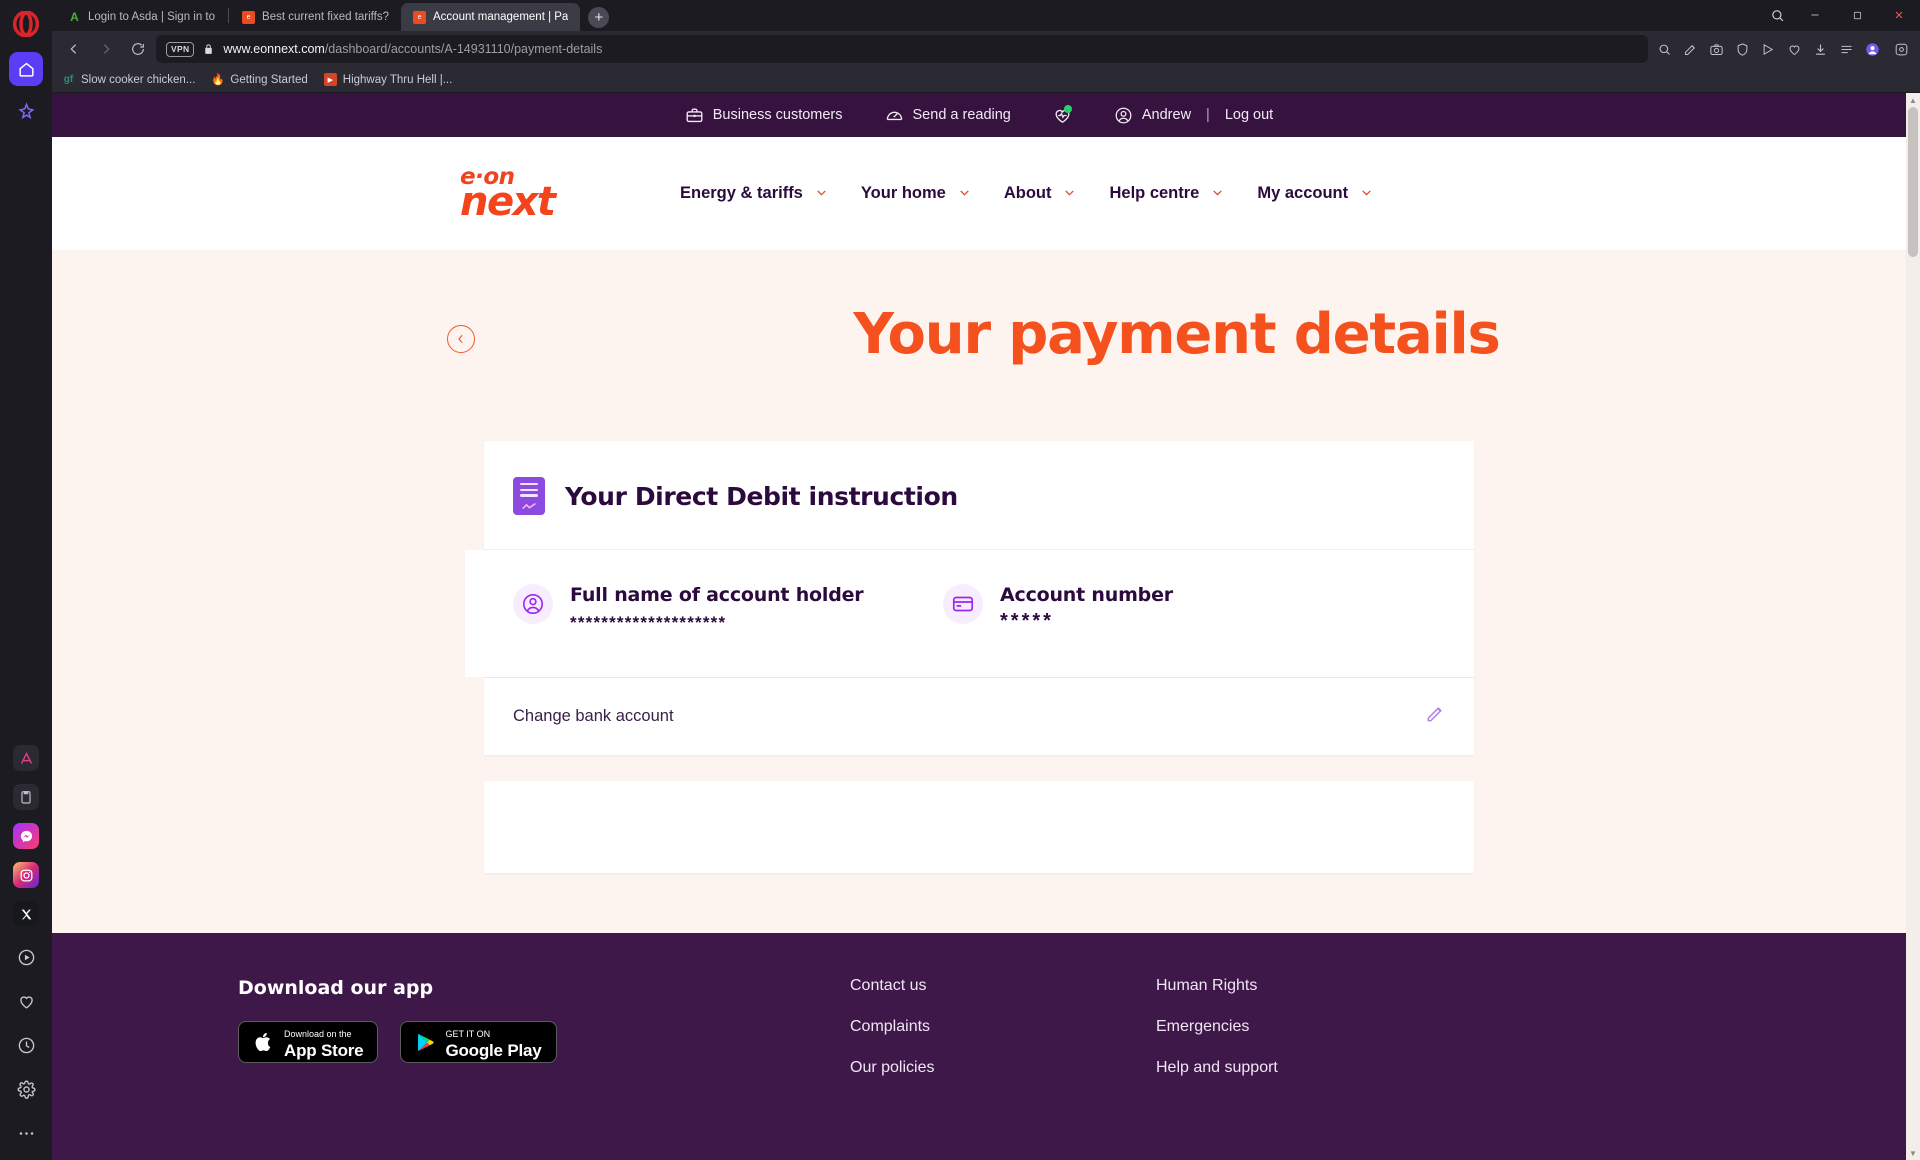 Image resolution: width=1920 pixels, height=1160 pixels. Describe the element at coordinates (1815, 15) in the screenshot. I see `minimize-button` at that location.